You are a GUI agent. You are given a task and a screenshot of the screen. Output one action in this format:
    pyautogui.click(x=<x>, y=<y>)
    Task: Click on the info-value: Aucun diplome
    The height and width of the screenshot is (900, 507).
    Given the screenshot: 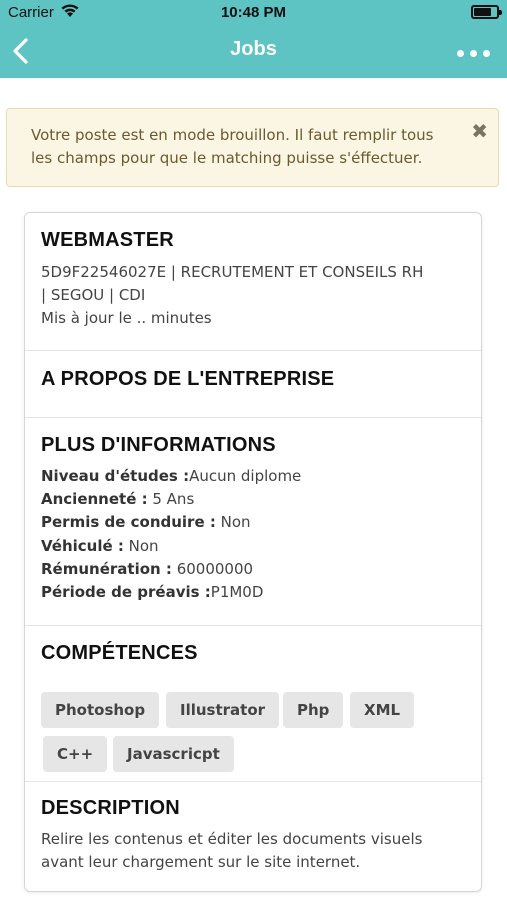 What is the action you would take?
    pyautogui.click(x=245, y=476)
    